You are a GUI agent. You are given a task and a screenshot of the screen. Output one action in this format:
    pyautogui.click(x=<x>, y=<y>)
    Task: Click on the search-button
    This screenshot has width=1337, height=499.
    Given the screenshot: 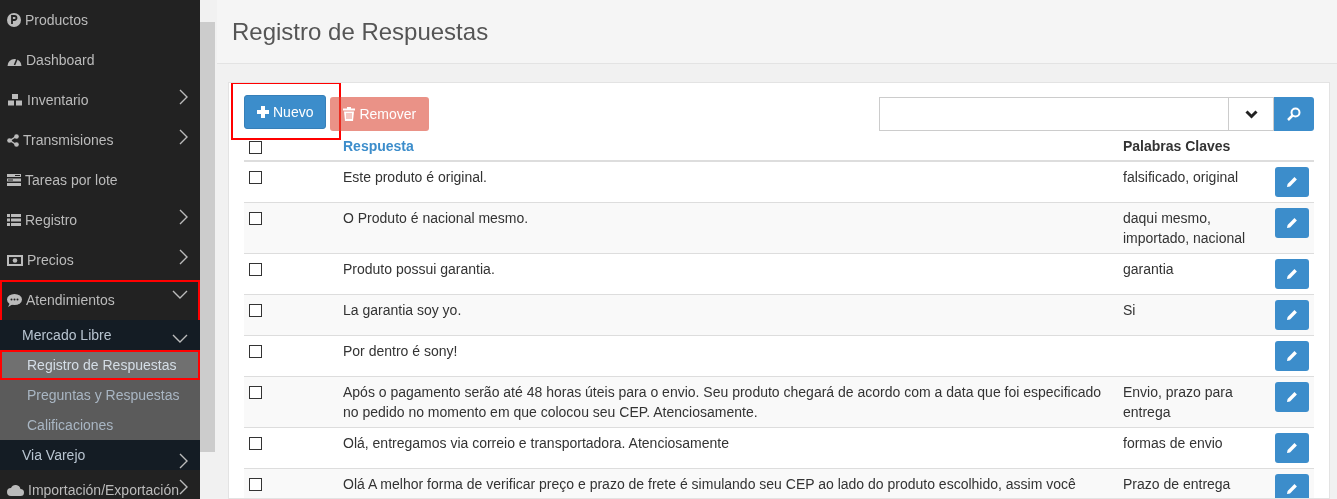 What is the action you would take?
    pyautogui.click(x=1294, y=114)
    